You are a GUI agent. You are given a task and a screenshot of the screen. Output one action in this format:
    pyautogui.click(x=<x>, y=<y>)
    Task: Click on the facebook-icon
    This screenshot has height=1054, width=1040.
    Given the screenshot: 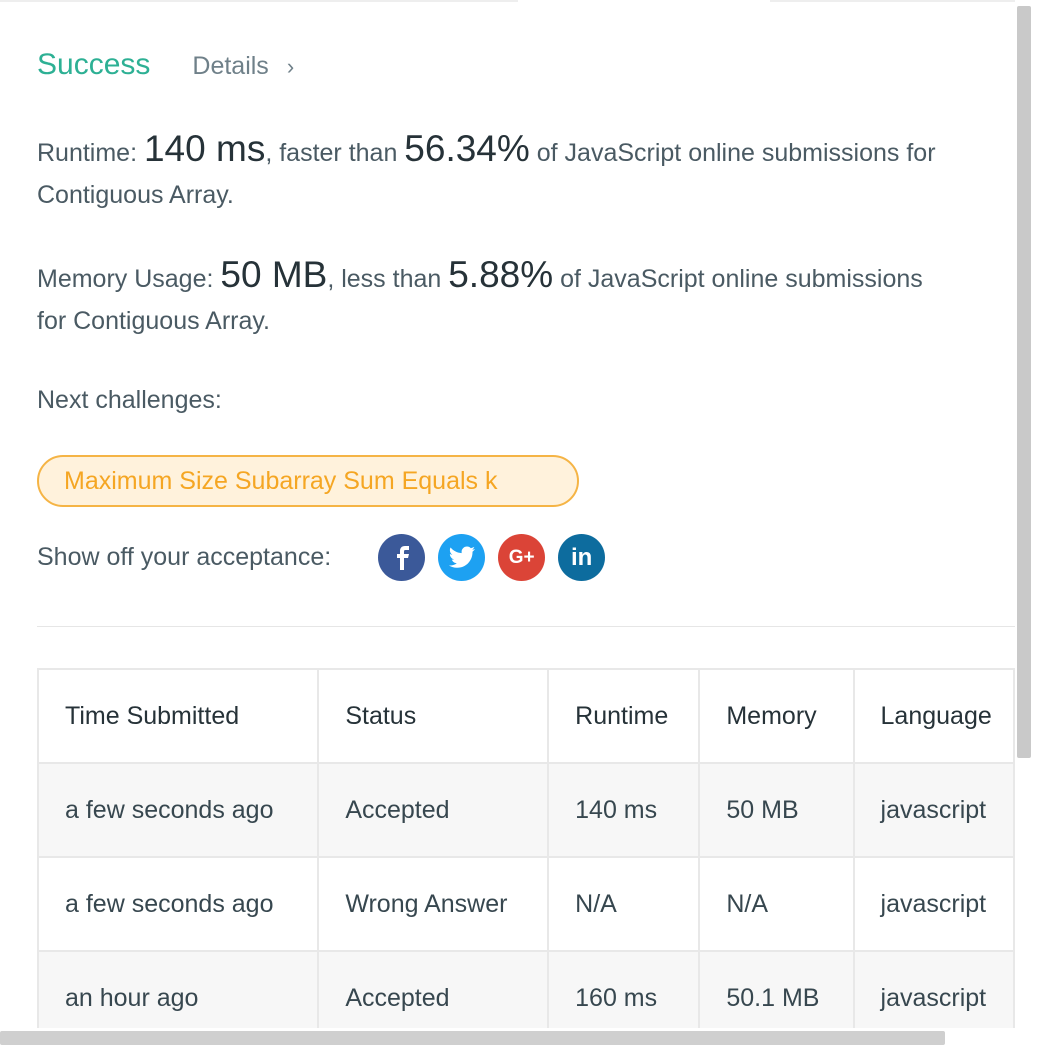 What is the action you would take?
    pyautogui.click(x=402, y=557)
    